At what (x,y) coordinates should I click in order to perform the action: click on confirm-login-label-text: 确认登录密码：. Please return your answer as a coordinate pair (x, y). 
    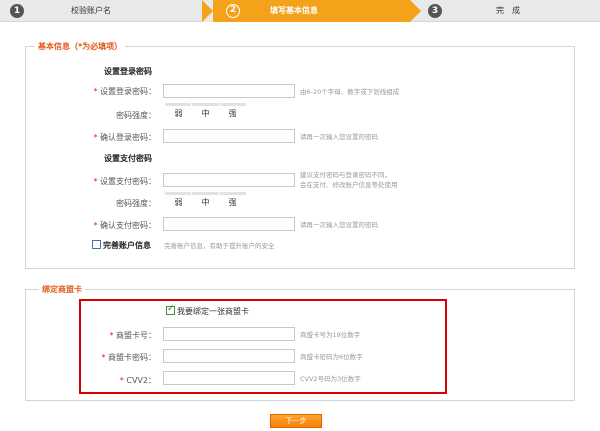
    Looking at the image, I should click on (128, 137).